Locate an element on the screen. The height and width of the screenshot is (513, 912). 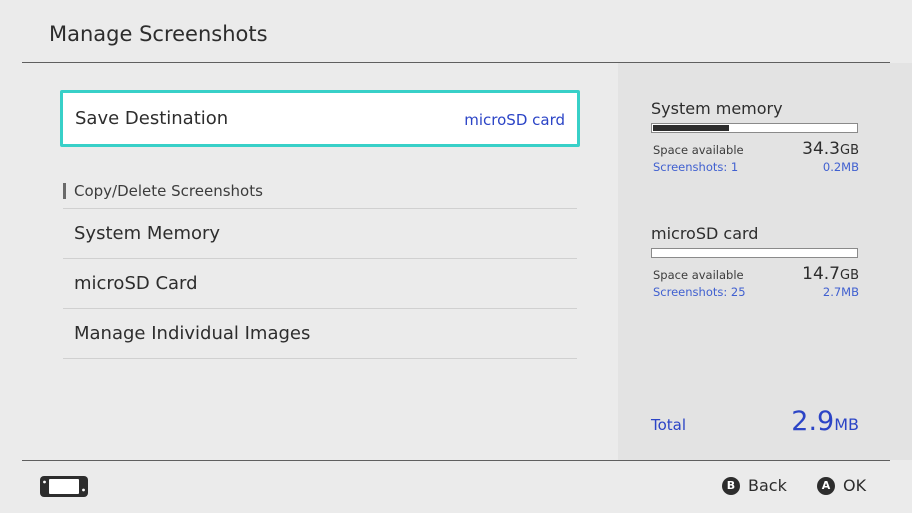
screenshots-count: Screenshots: 25 is located at coordinates (699, 292).